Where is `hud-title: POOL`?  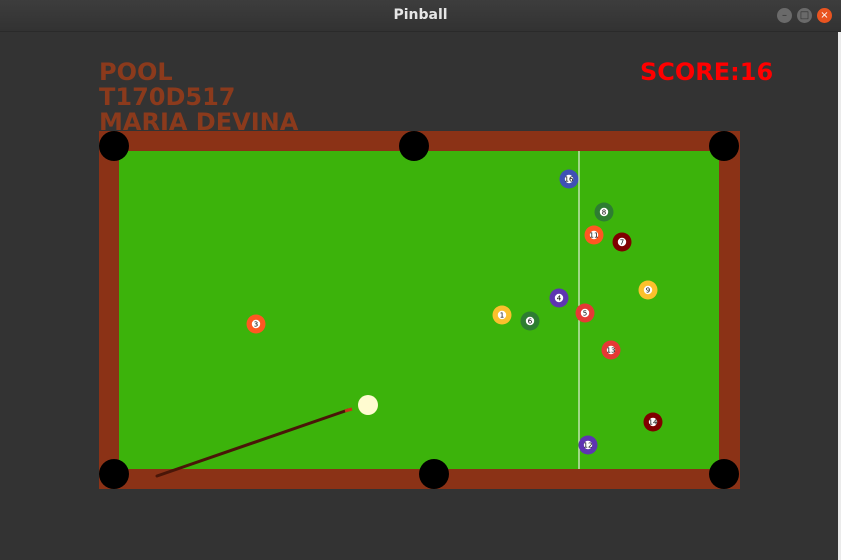
hud-title: POOL is located at coordinates (136, 72).